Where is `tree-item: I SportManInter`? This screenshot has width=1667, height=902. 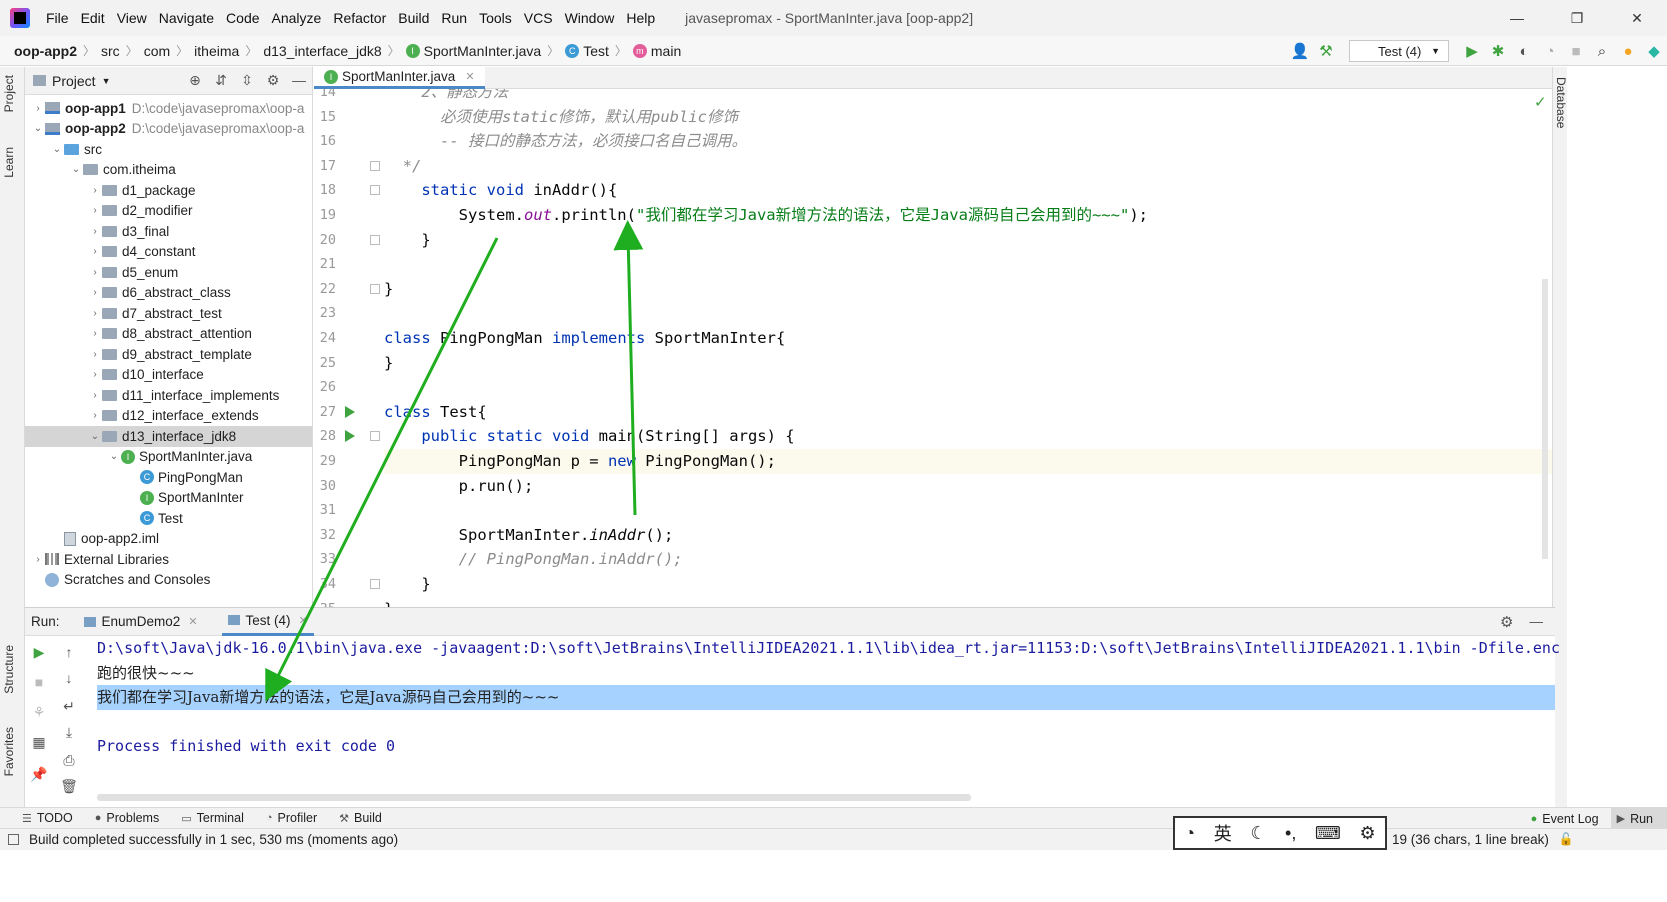 tree-item: I SportManInter is located at coordinates (168, 498).